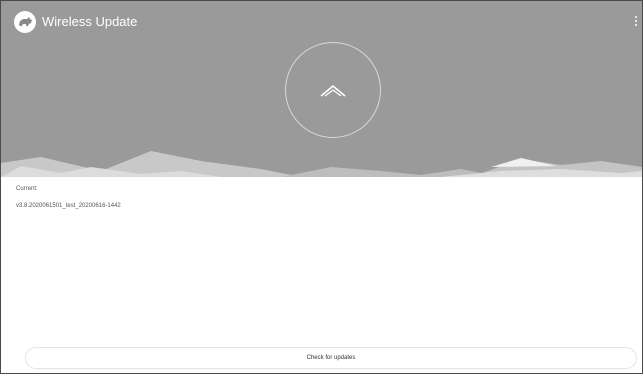 Image resolution: width=643 pixels, height=374 pixels. I want to click on app-logo, so click(25, 22).